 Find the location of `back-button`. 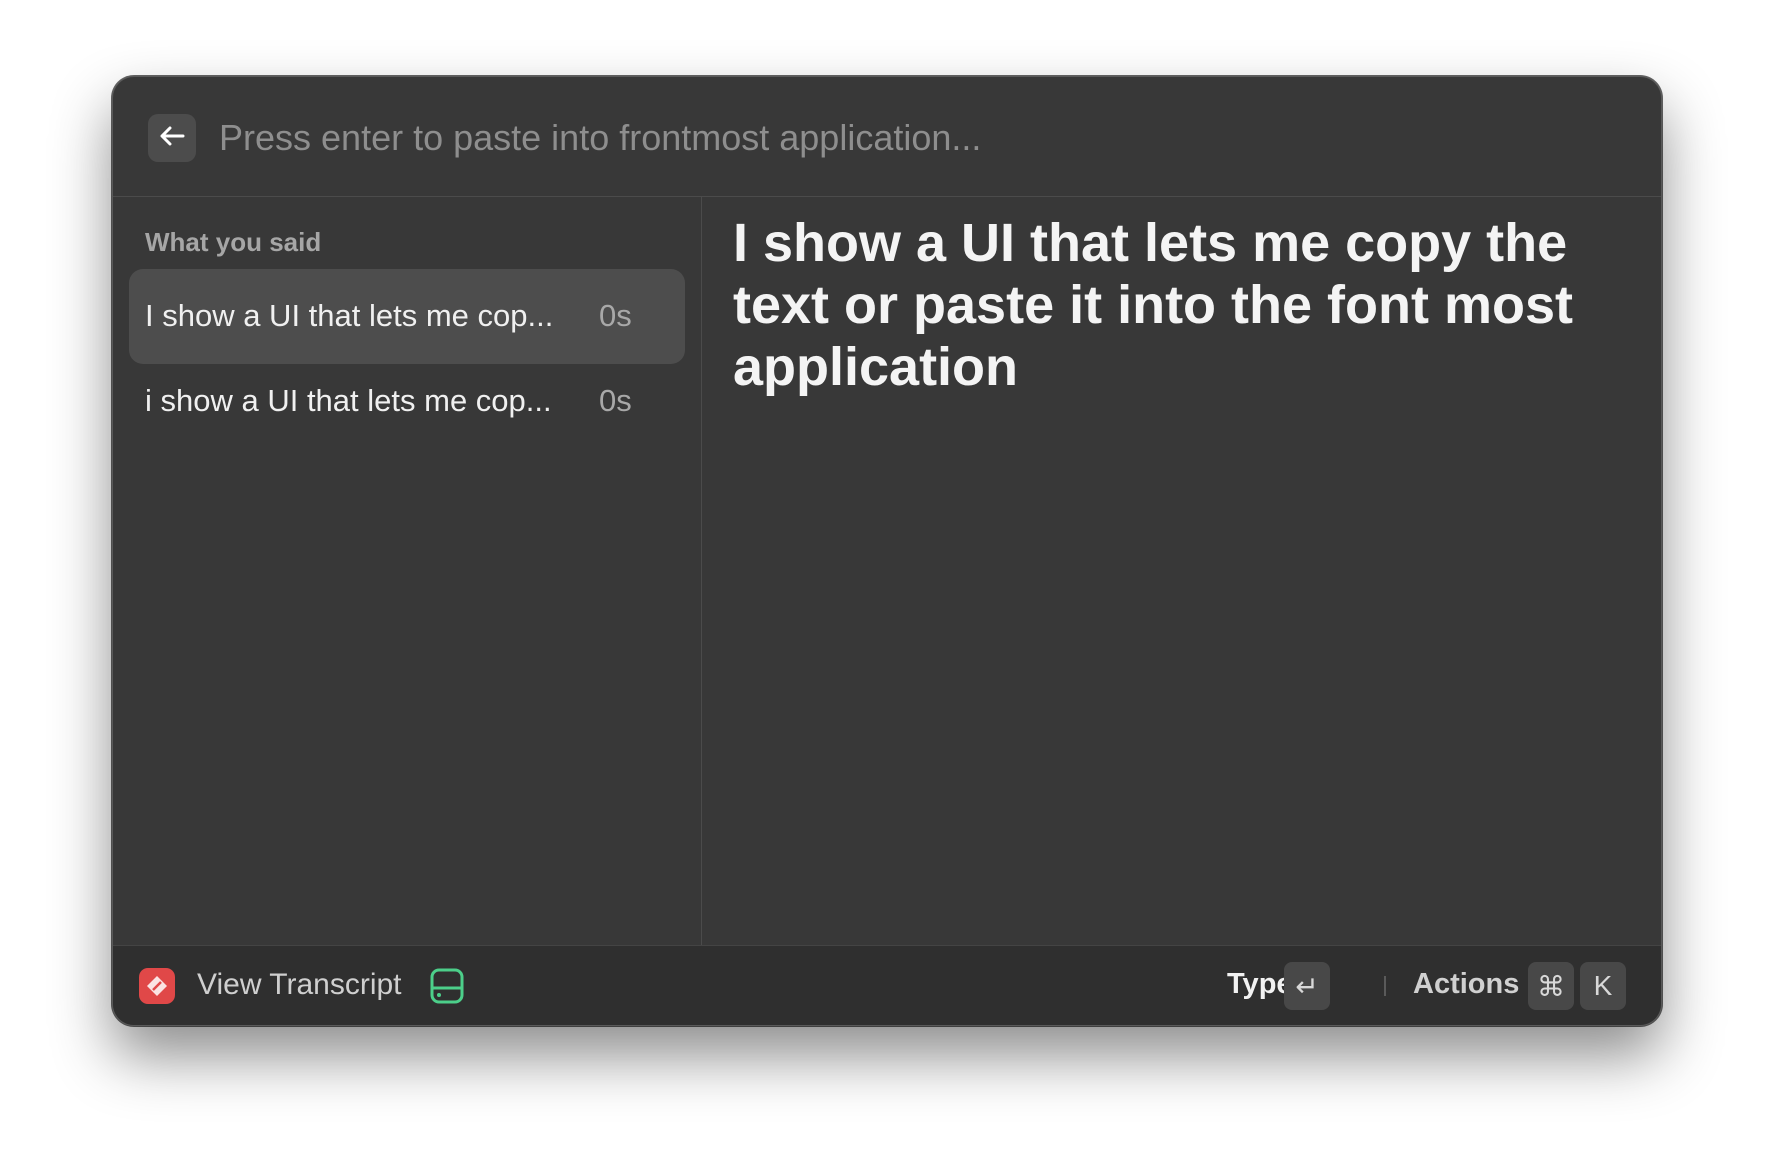

back-button is located at coordinates (172, 138).